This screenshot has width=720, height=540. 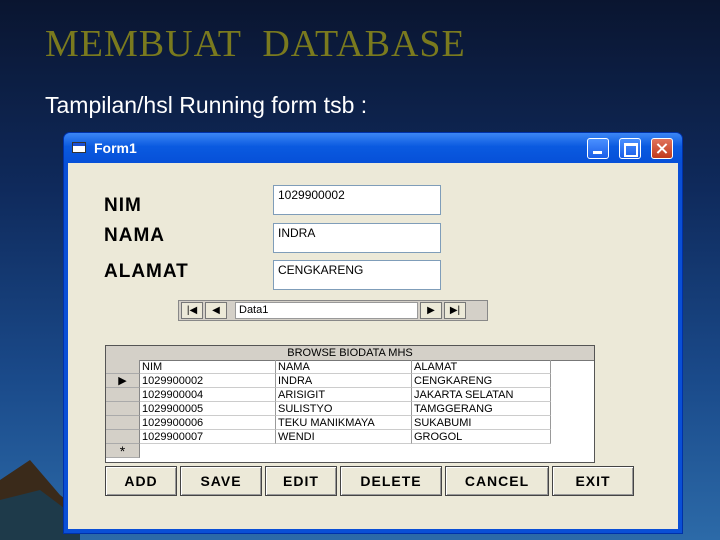 I want to click on nama-field: INDRA, so click(x=357, y=238).